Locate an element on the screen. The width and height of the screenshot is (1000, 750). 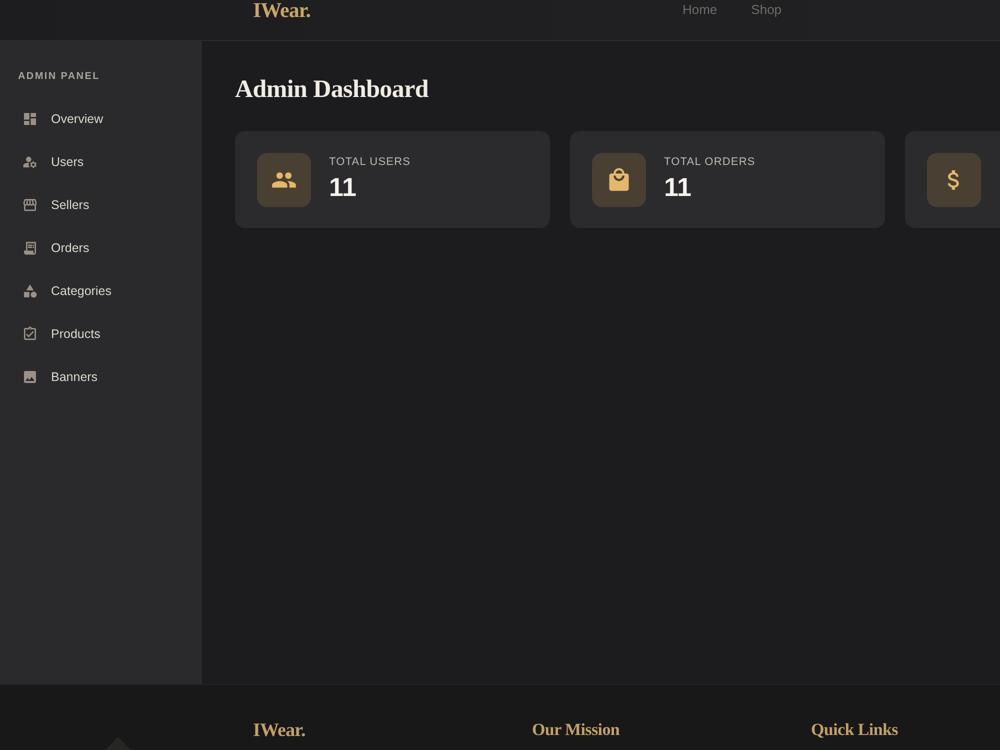
sidebar-item: Categories is located at coordinates (97, 291).